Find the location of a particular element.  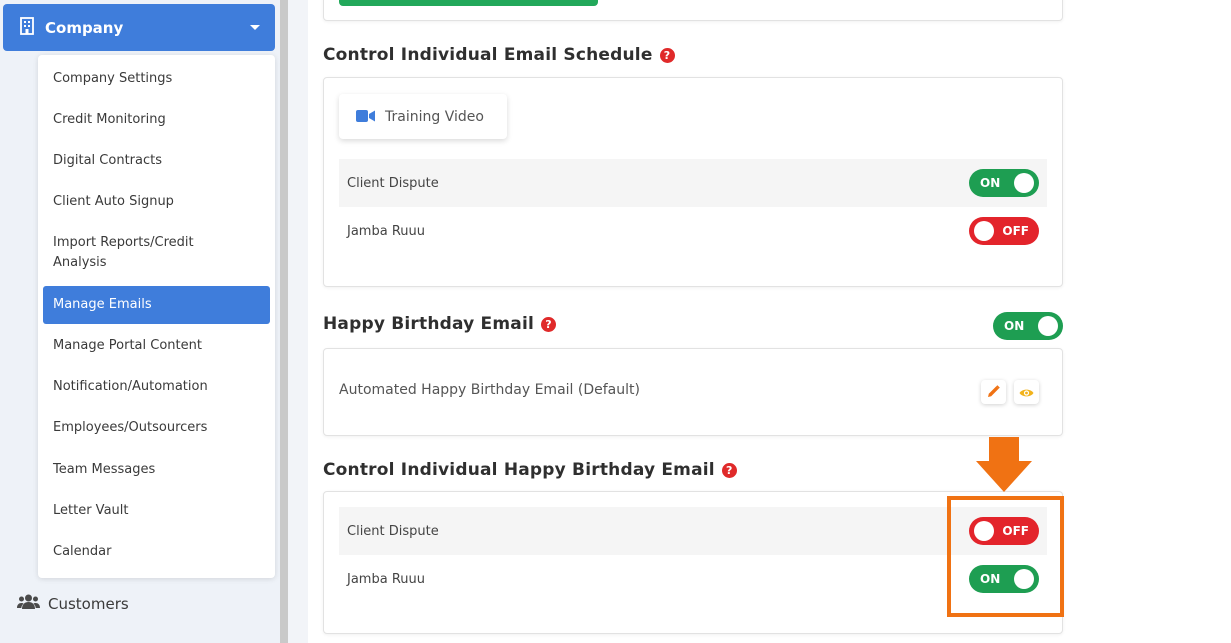

submenu-item-notification-automation: Notification/Automation is located at coordinates (130, 387).